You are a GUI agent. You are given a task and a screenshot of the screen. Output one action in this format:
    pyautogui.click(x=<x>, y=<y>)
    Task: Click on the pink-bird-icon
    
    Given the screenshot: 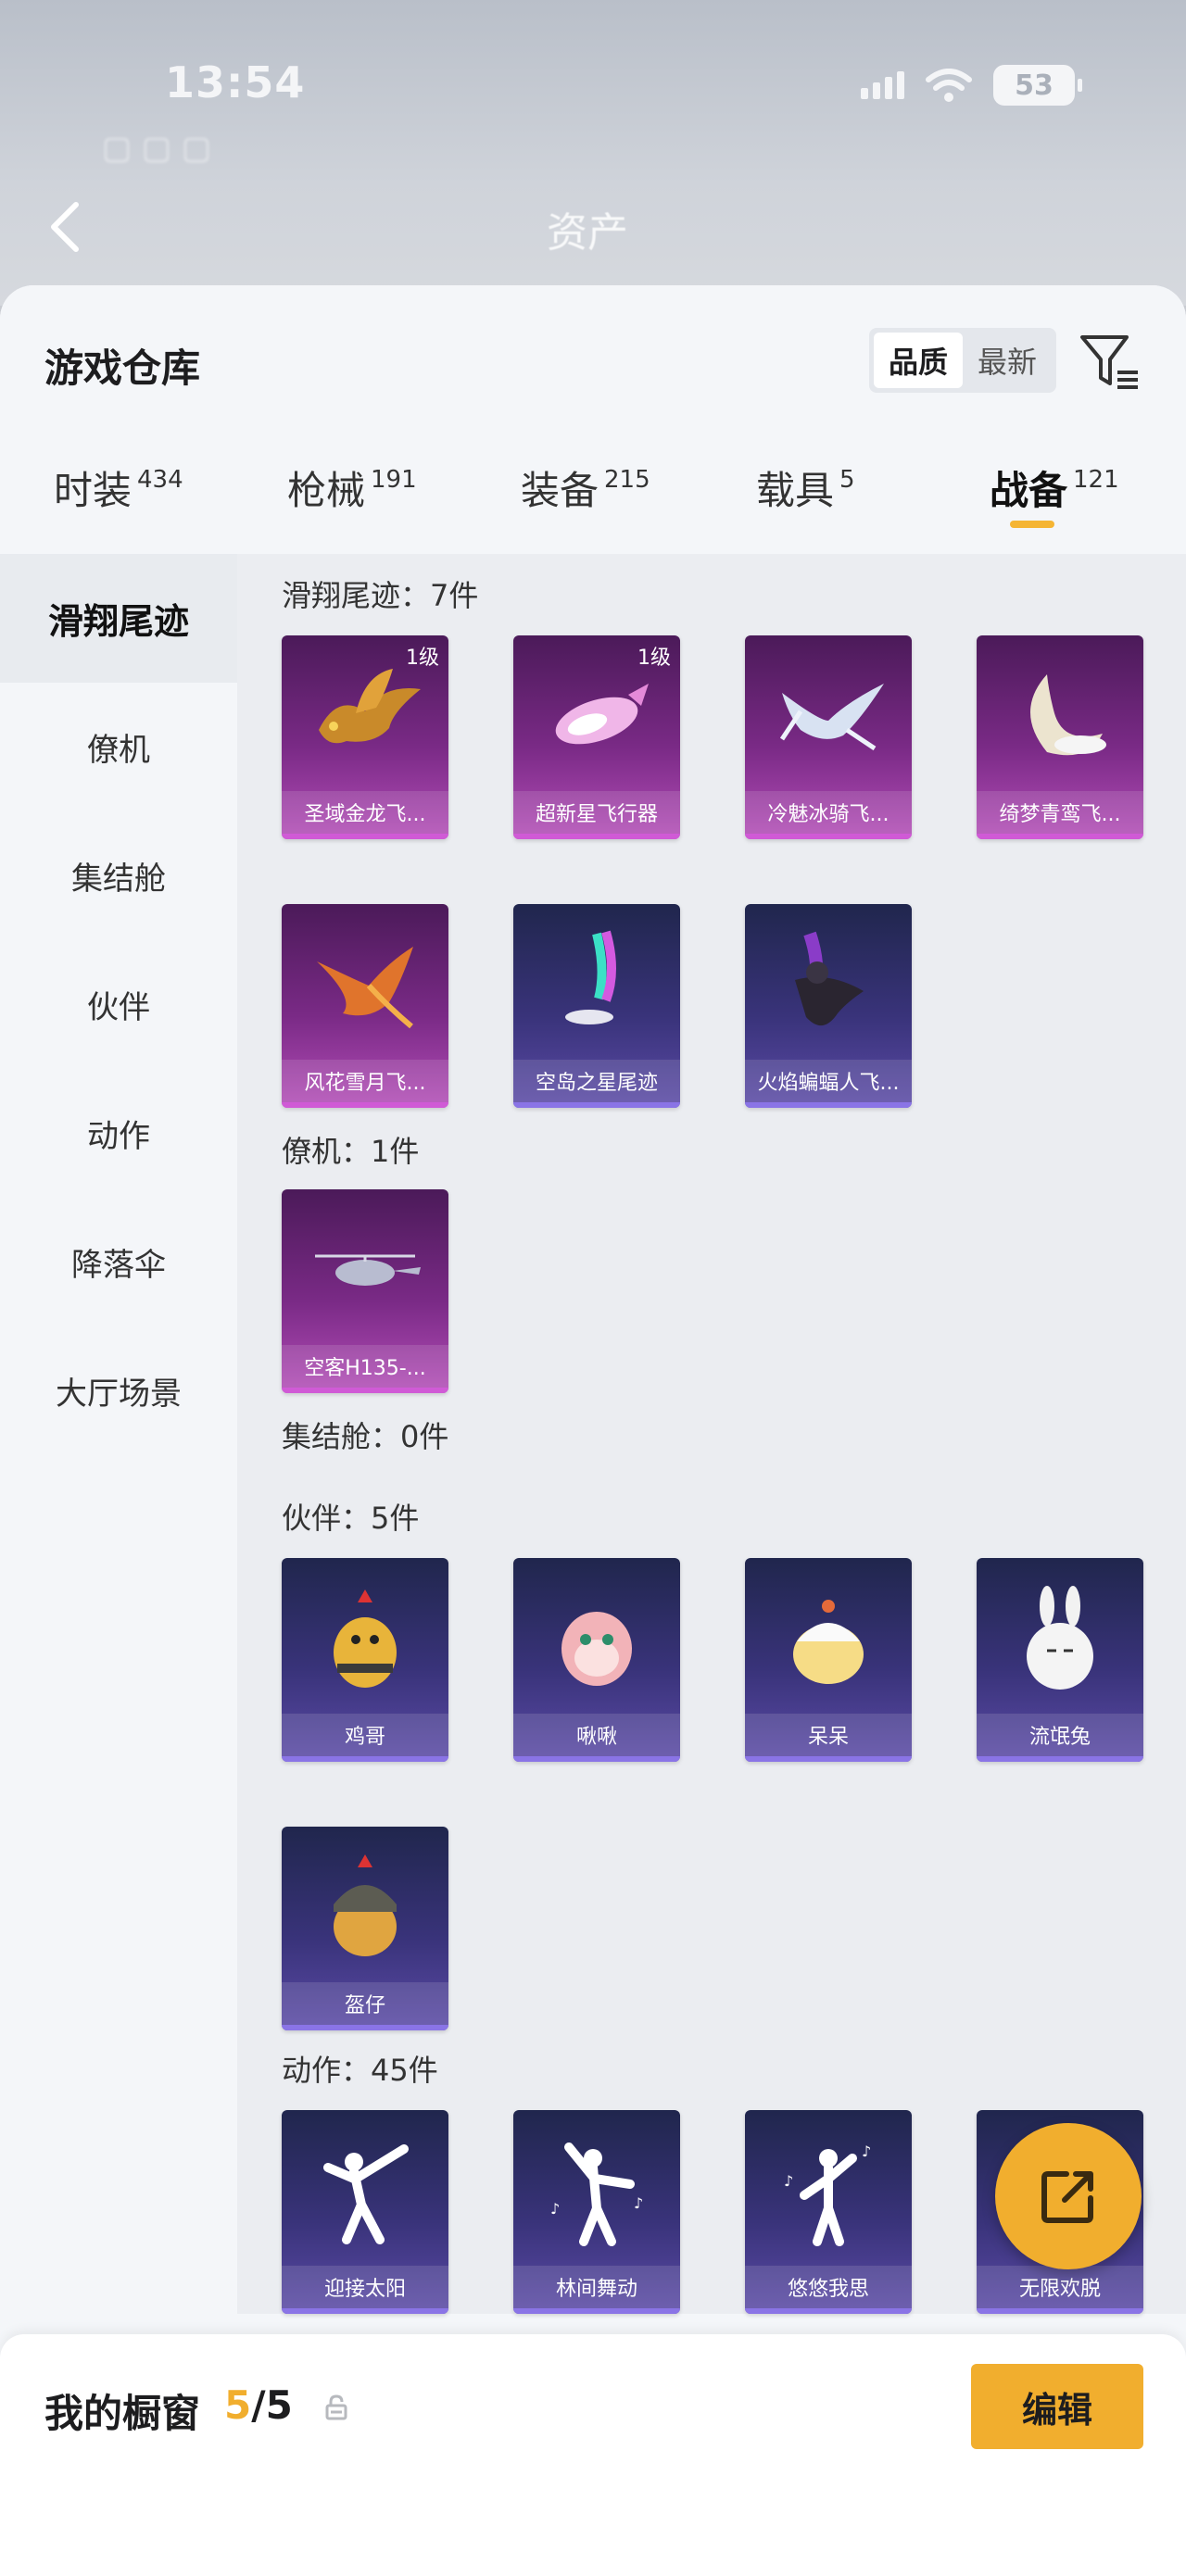 What is the action you would take?
    pyautogui.click(x=596, y=1649)
    